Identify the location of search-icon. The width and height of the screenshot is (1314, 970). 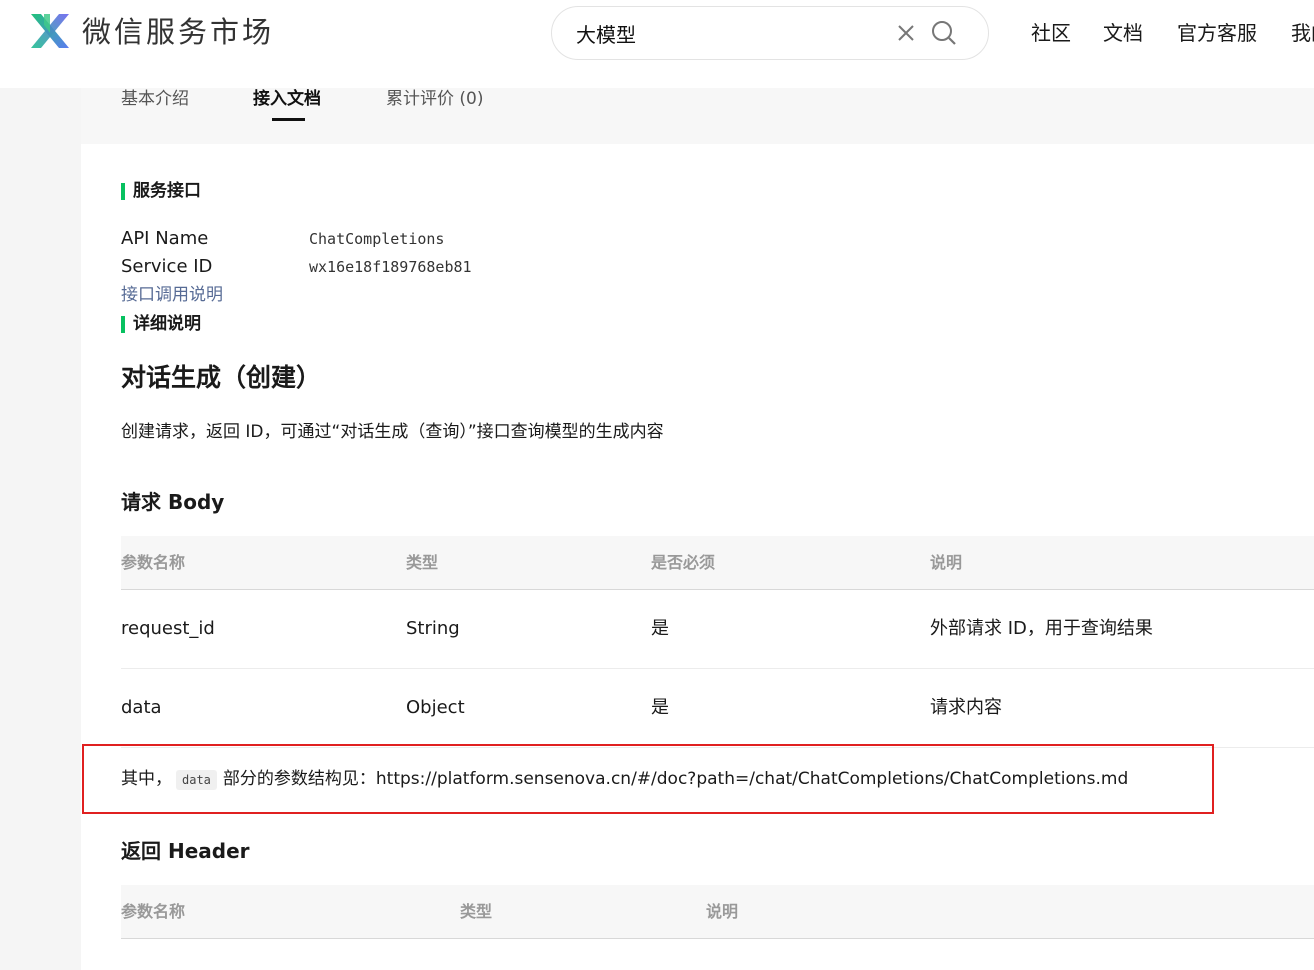
(944, 33).